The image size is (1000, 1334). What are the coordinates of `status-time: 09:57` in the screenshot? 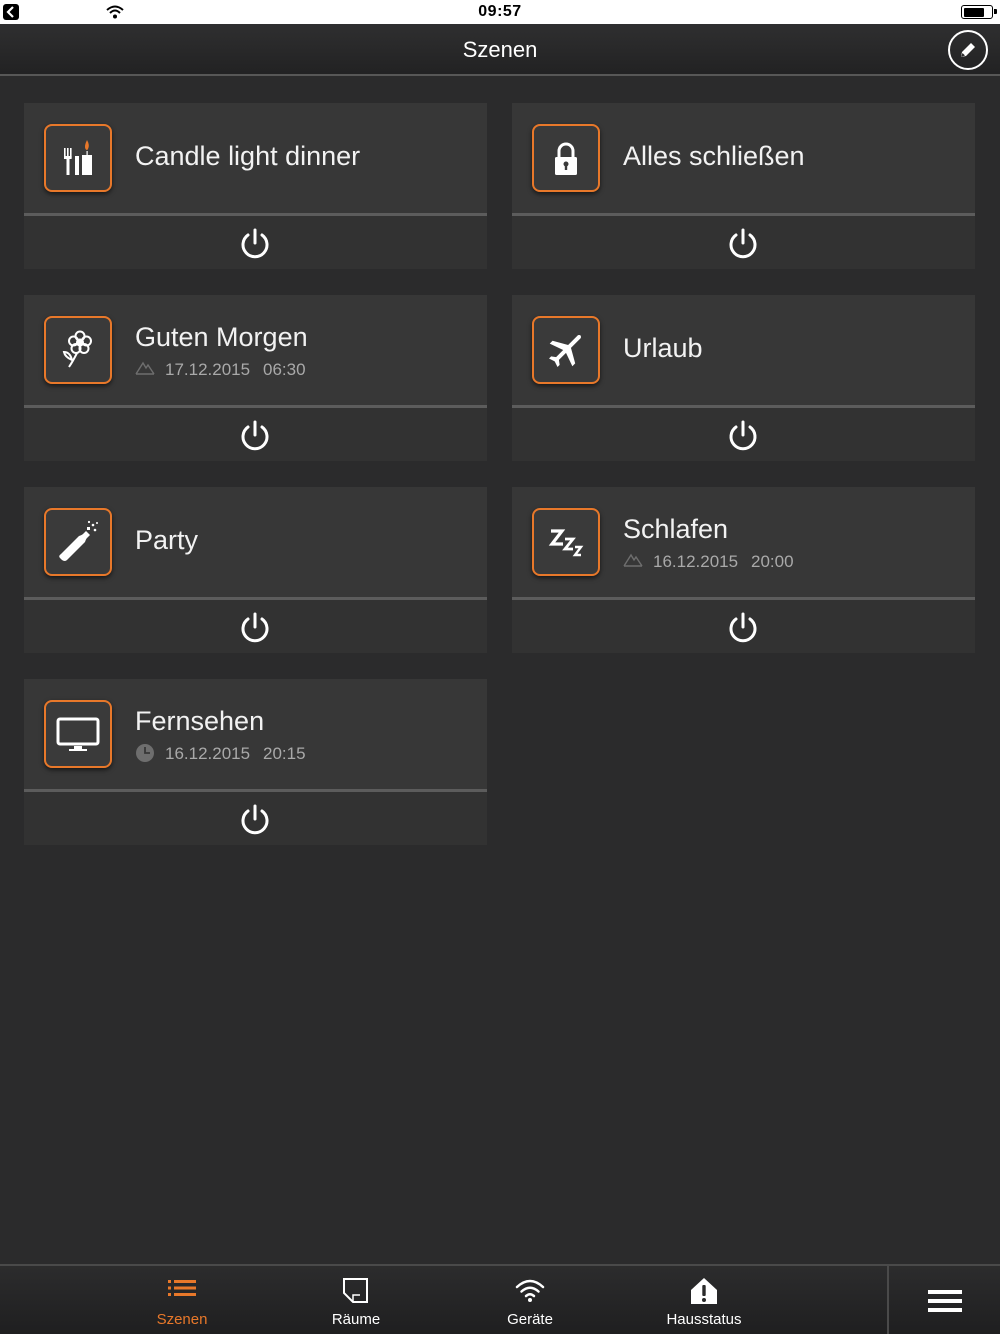 It's located at (500, 11).